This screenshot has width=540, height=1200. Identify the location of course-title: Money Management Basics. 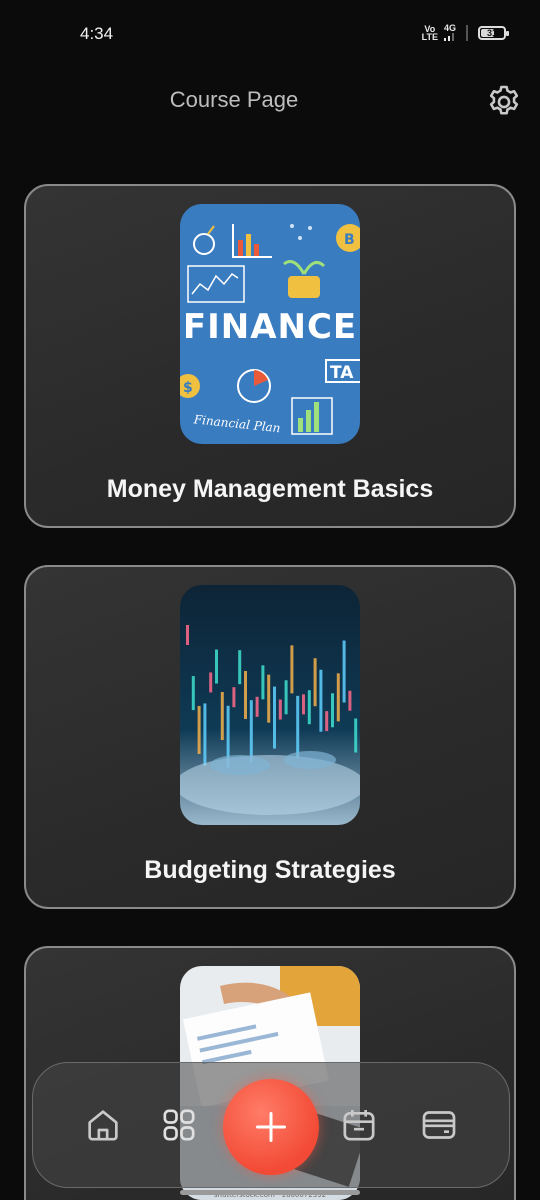
(270, 489).